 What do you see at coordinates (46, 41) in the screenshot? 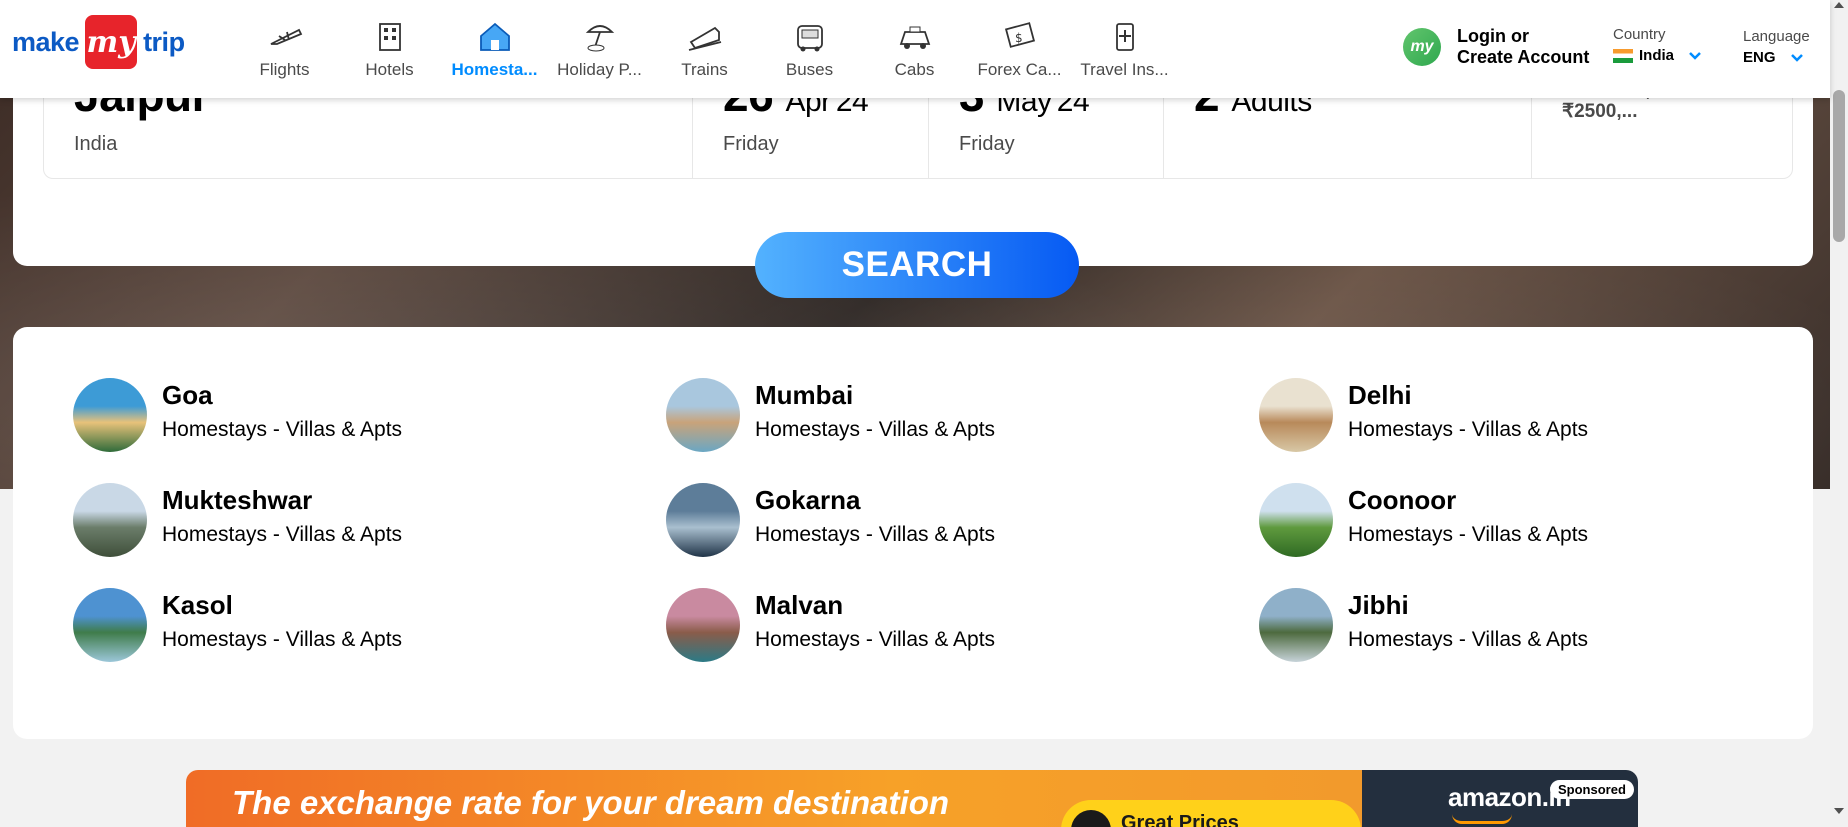
I see `logo-make: make` at bounding box center [46, 41].